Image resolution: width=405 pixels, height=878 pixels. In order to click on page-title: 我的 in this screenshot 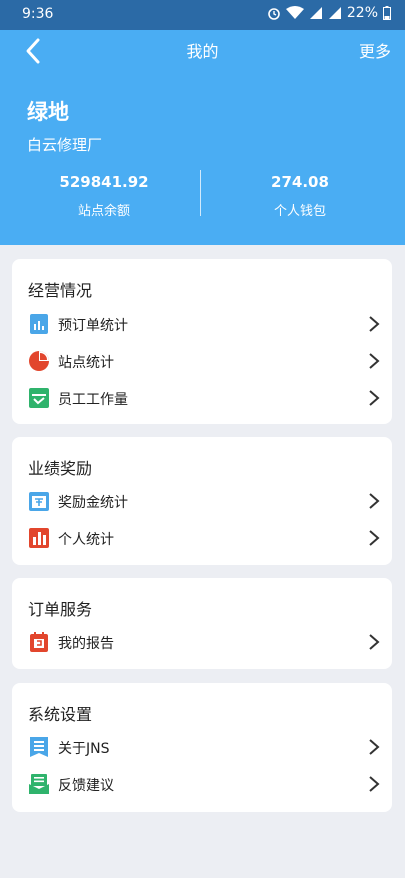, I will do `click(202, 51)`.